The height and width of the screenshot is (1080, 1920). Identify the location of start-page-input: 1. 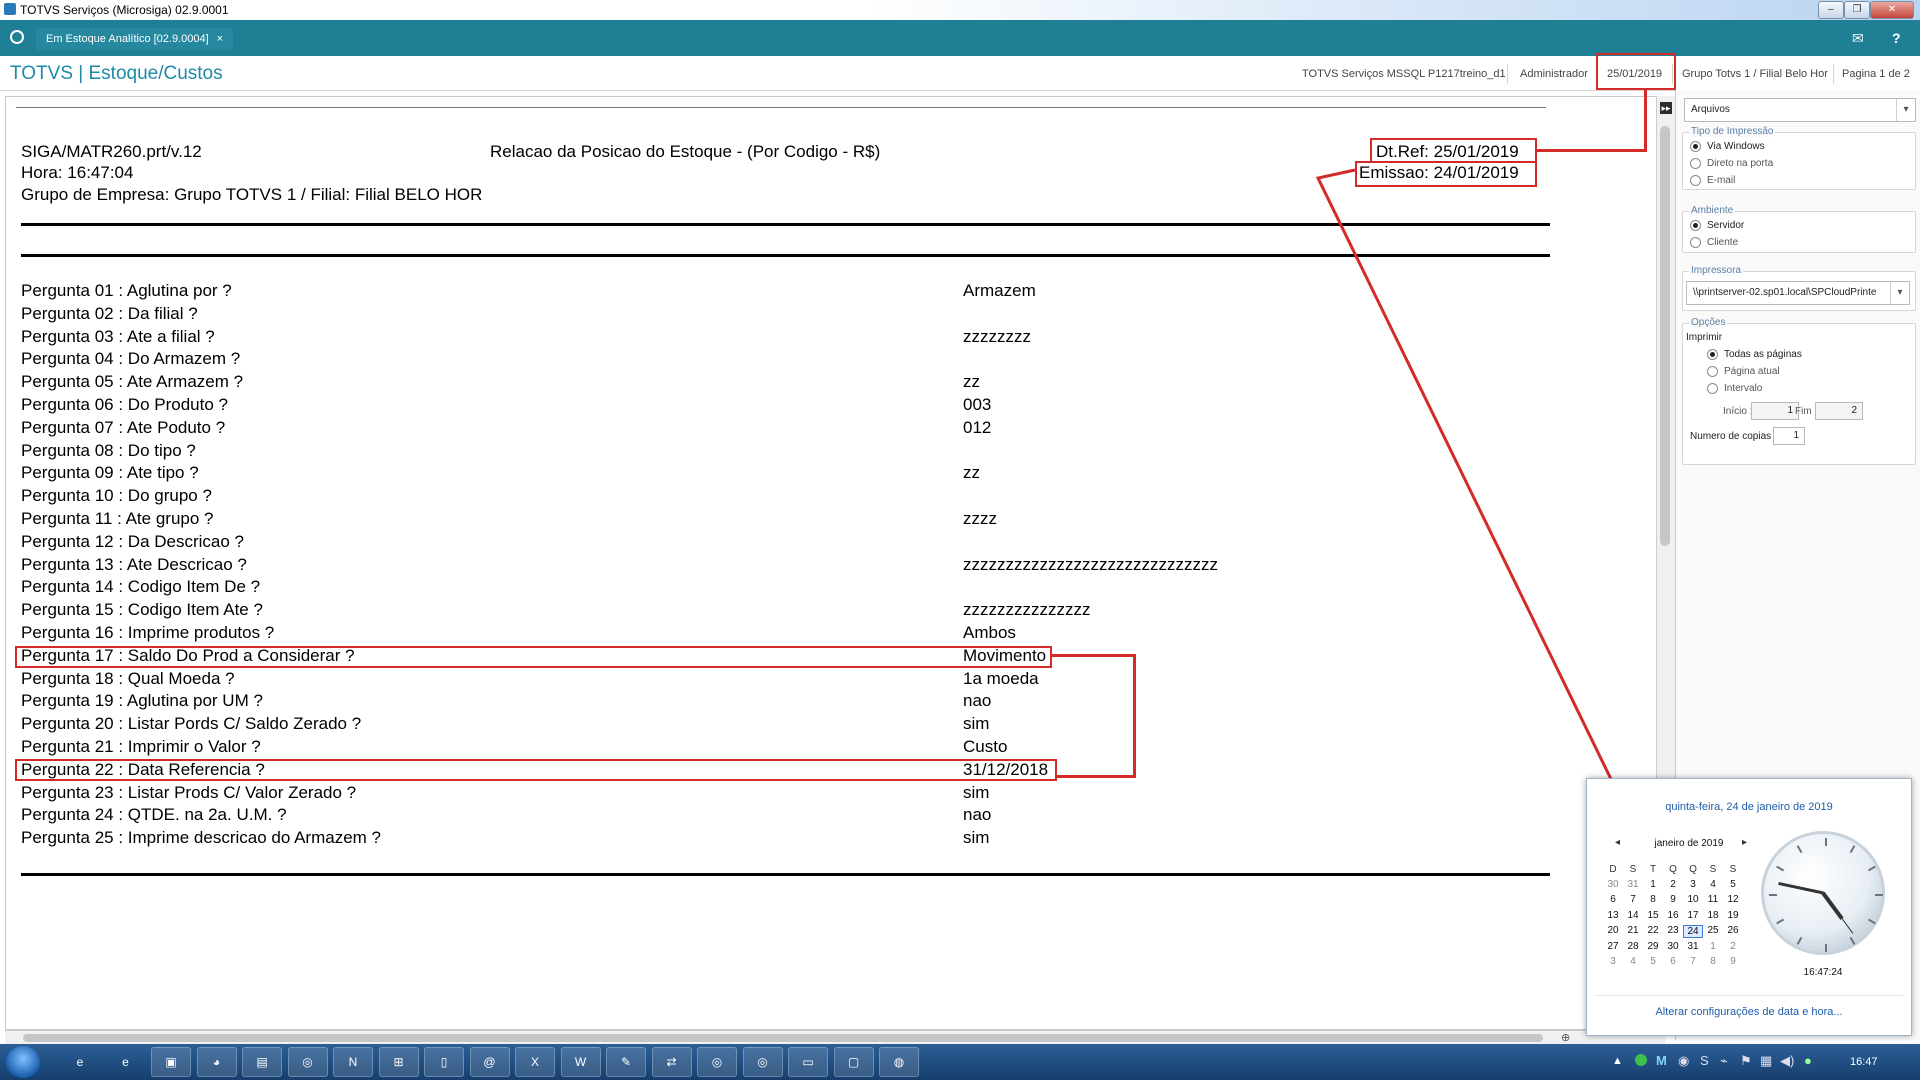
(1775, 411).